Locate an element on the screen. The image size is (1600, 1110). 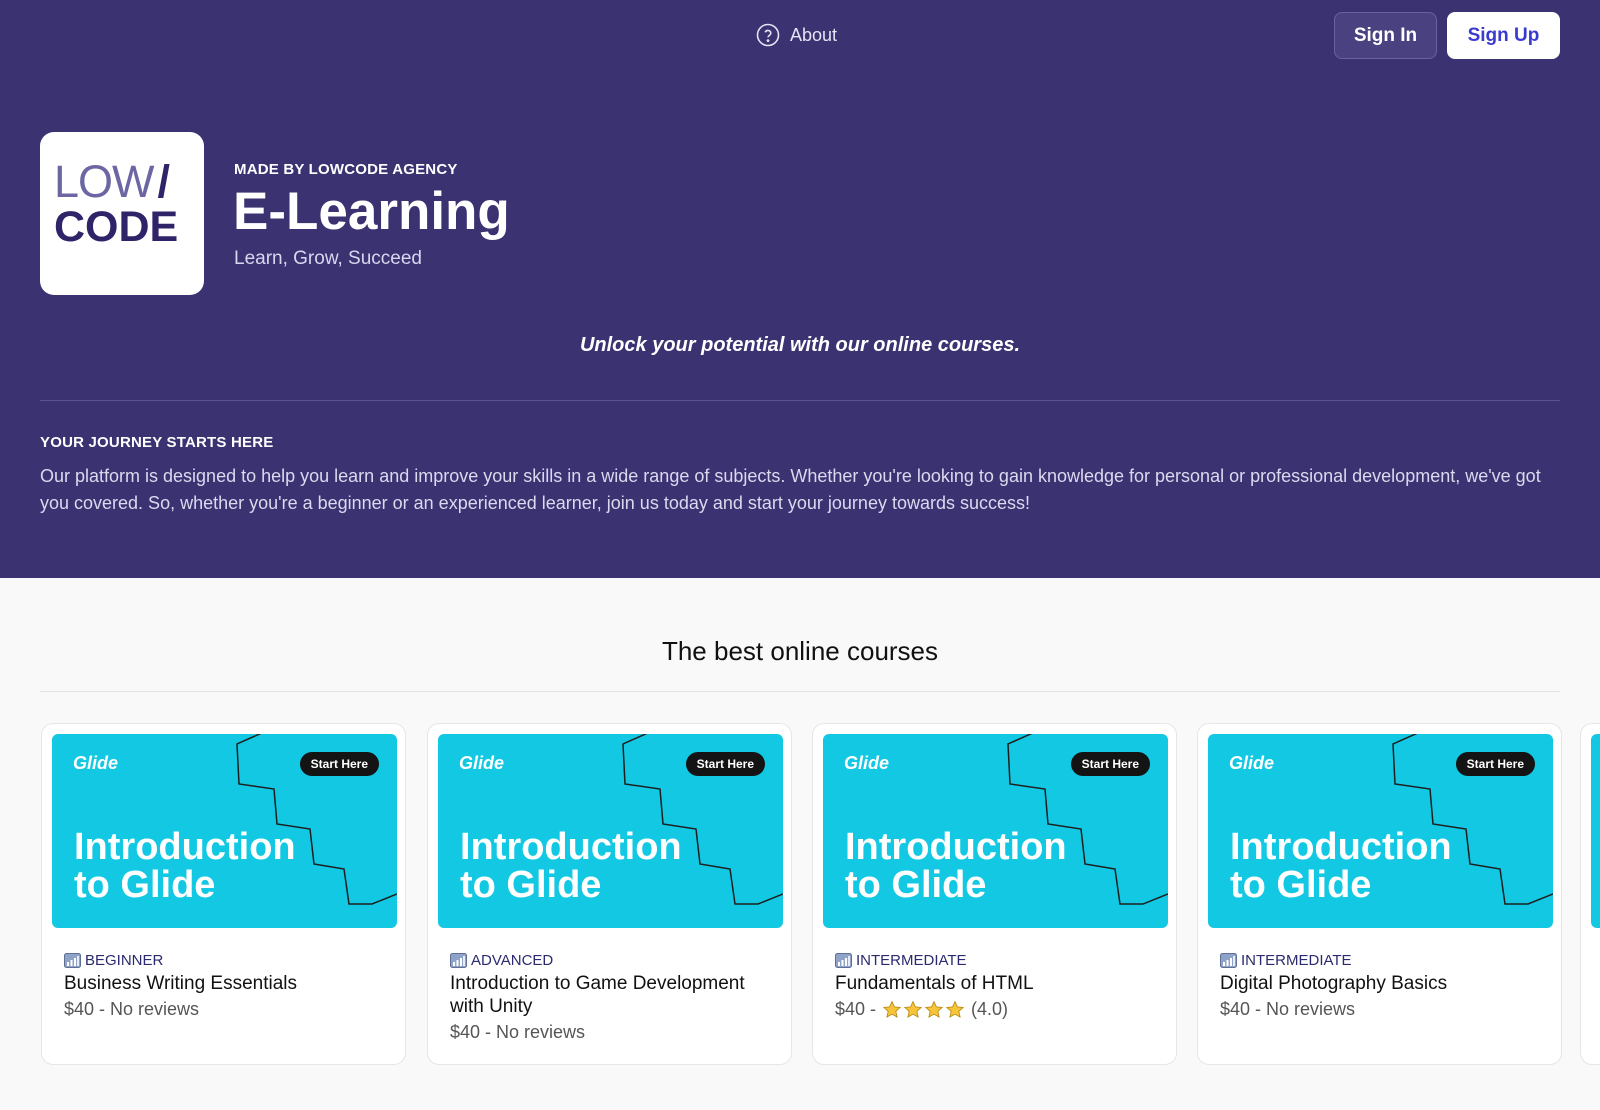
course-name: Digital Photography Basics is located at coordinates (1334, 983).